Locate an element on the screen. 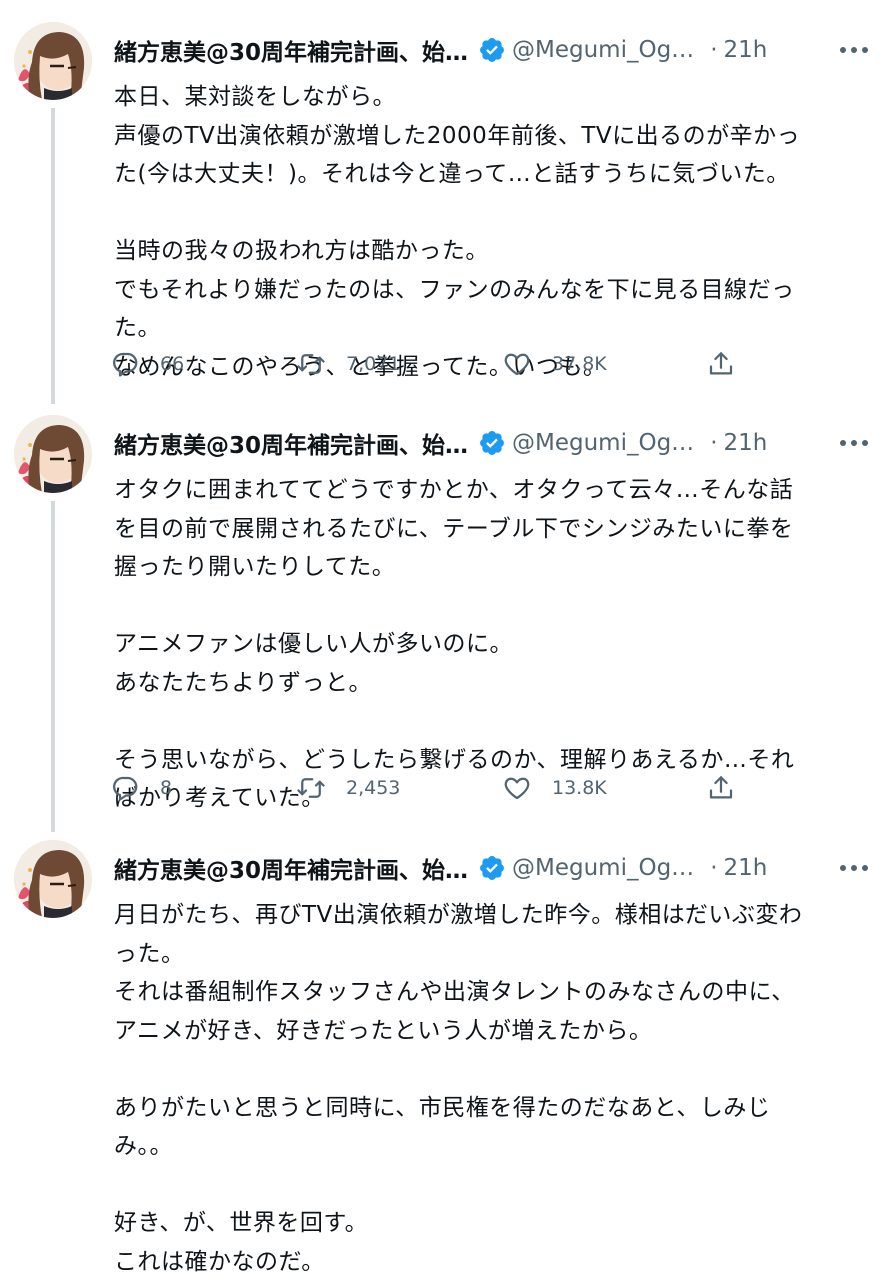 The height and width of the screenshot is (1281, 896). tweet-line: アニメファンは優しい人が多いのに。 is located at coordinates (489, 644).